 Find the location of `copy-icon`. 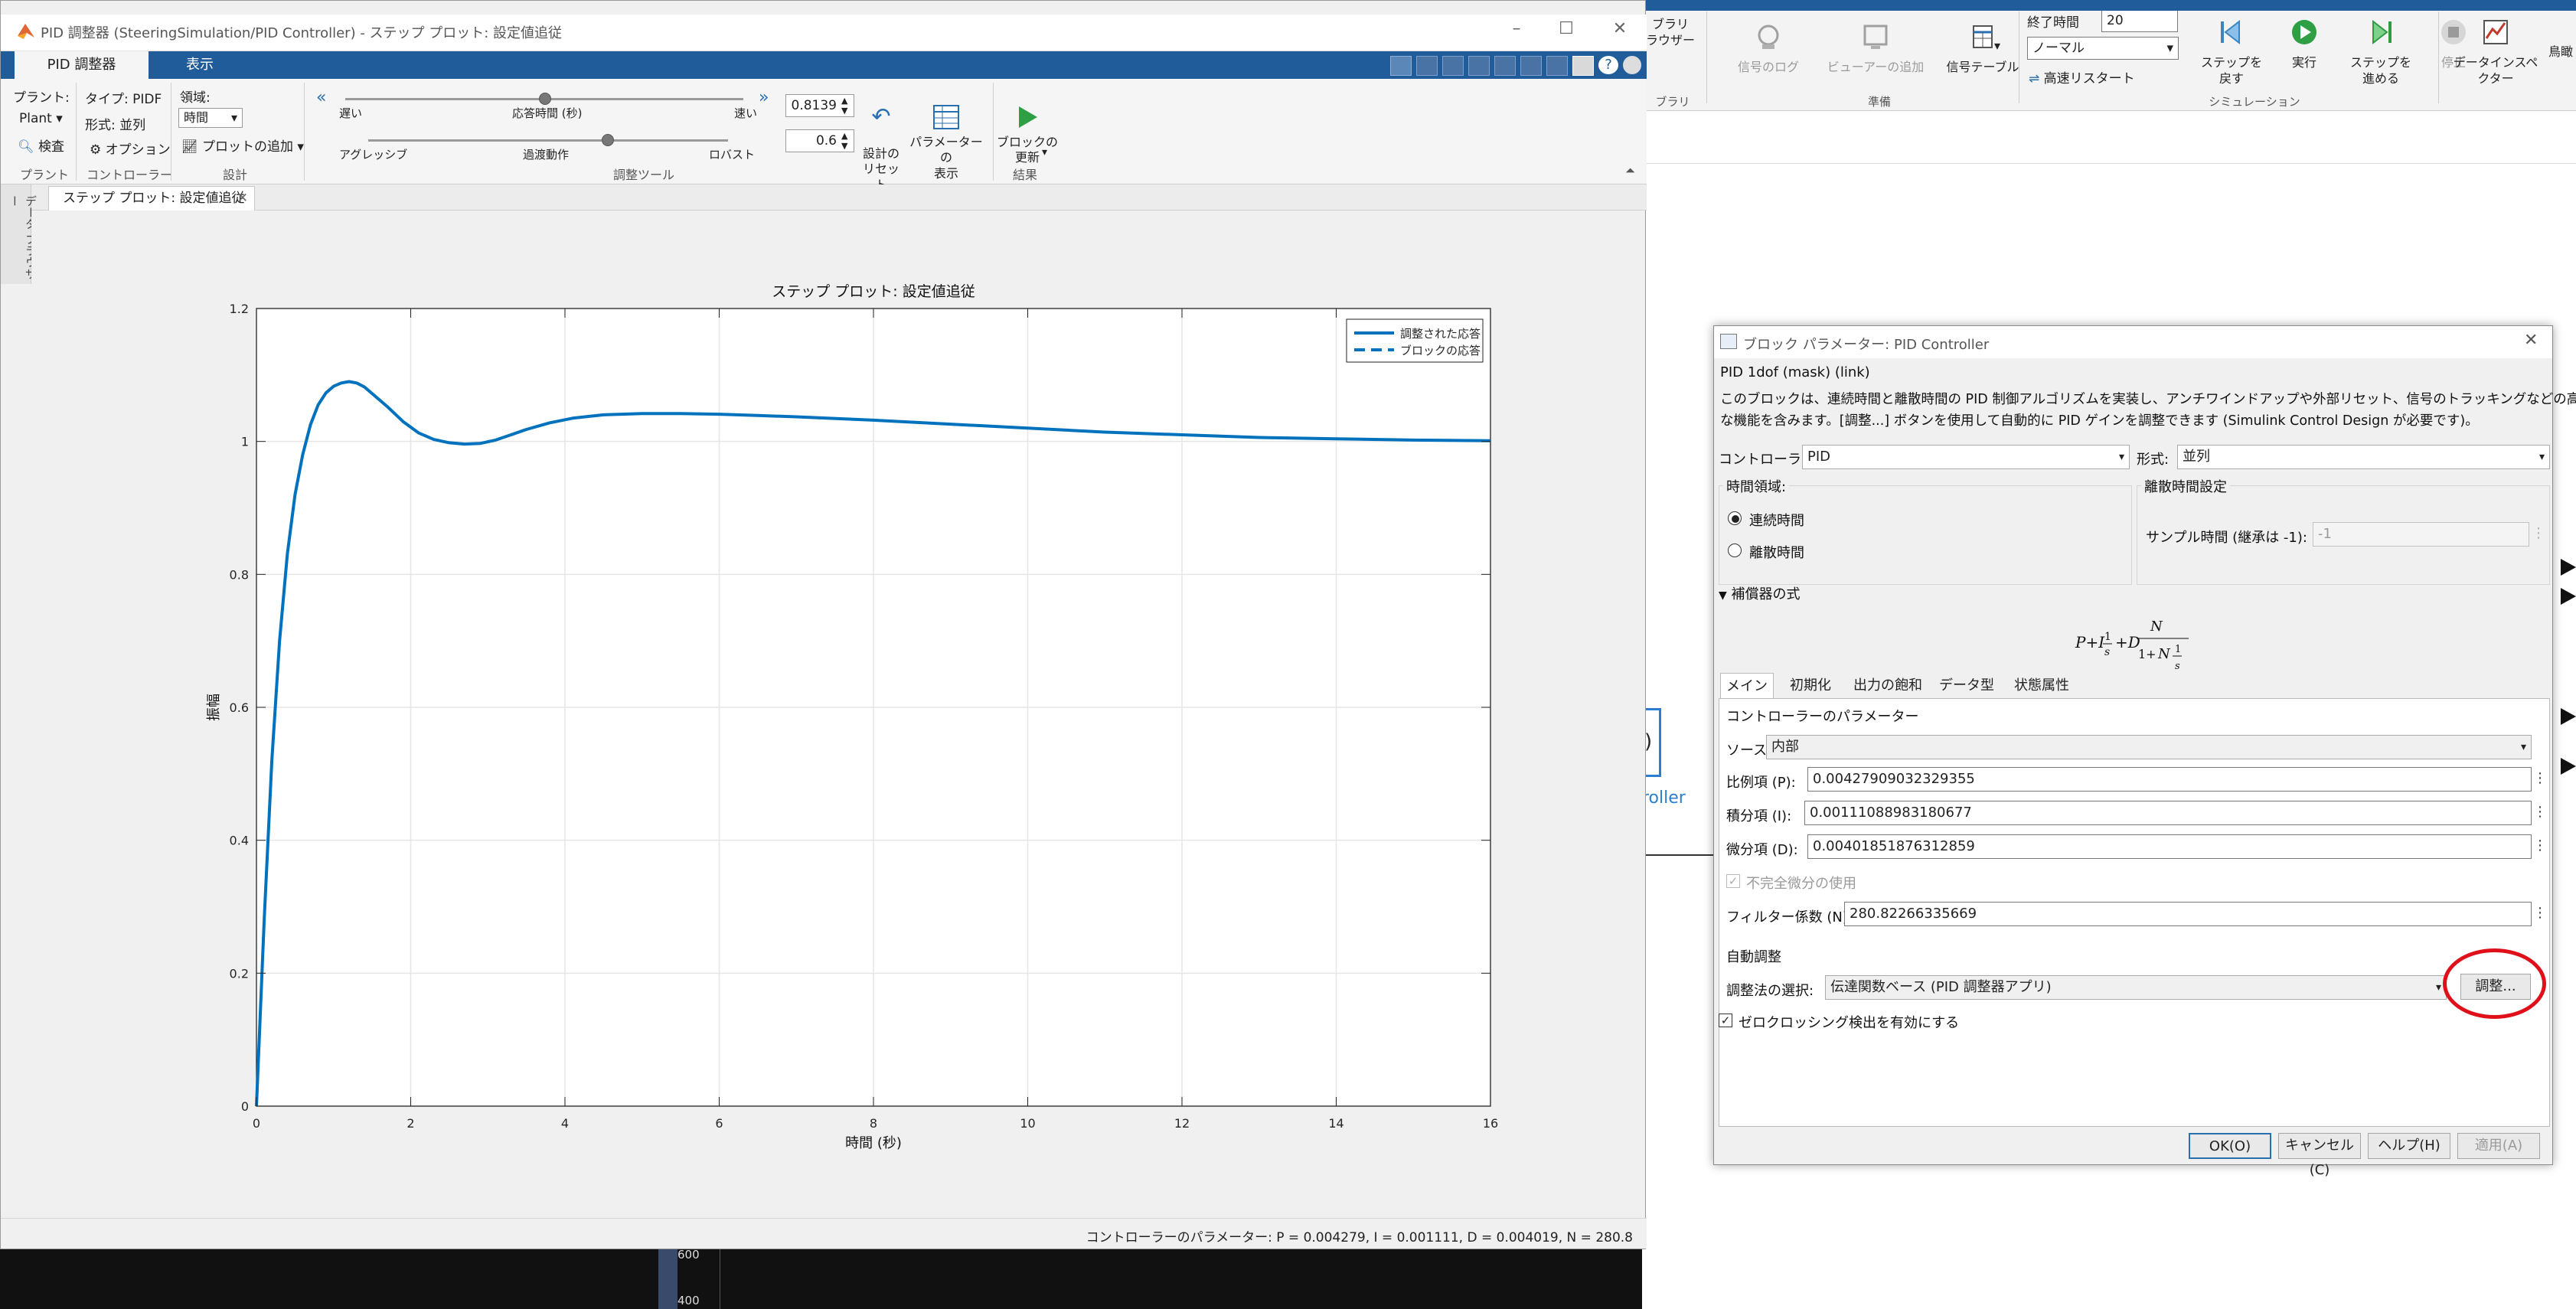

copy-icon is located at coordinates (1453, 66).